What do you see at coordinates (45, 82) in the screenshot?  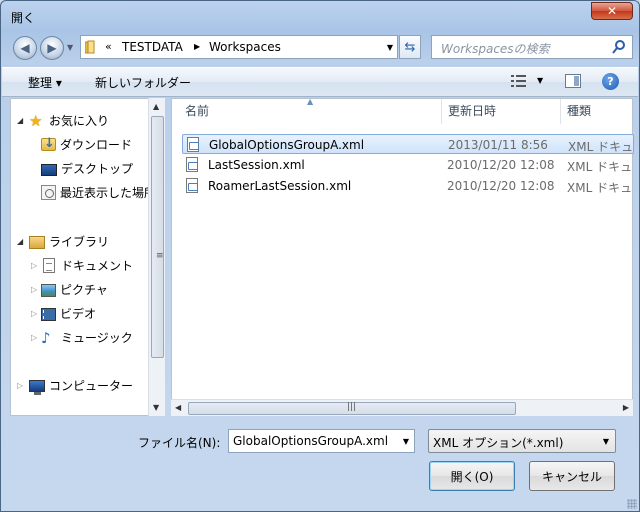 I see `organize-menu: 整理 ▾` at bounding box center [45, 82].